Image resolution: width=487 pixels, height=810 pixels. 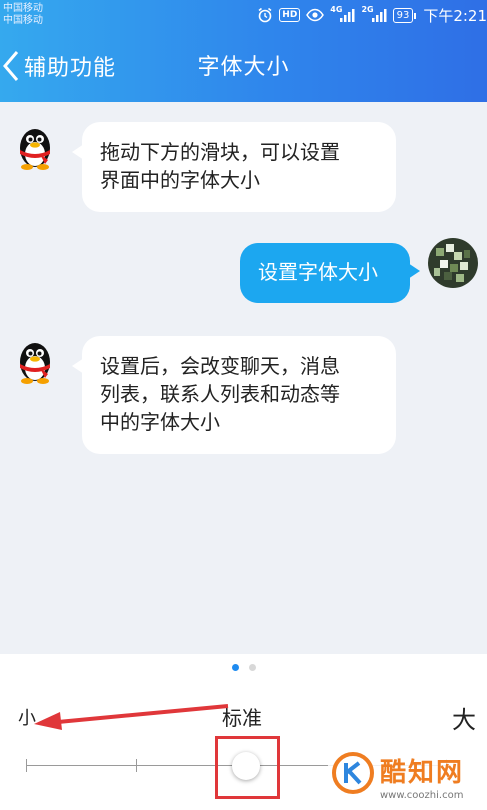 What do you see at coordinates (160, 422) in the screenshot?
I see `message-line: 中的字体大小` at bounding box center [160, 422].